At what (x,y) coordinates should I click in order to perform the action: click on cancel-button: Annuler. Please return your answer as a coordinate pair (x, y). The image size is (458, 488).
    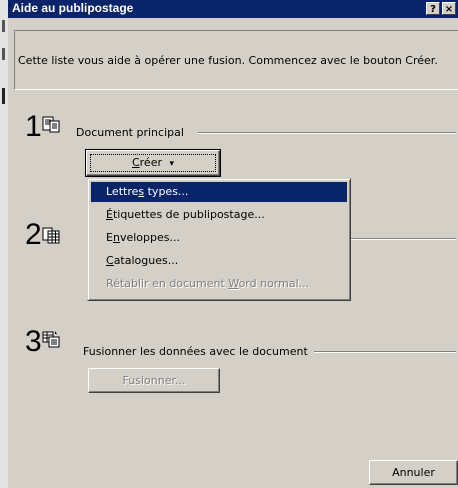
    Looking at the image, I should click on (413, 472).